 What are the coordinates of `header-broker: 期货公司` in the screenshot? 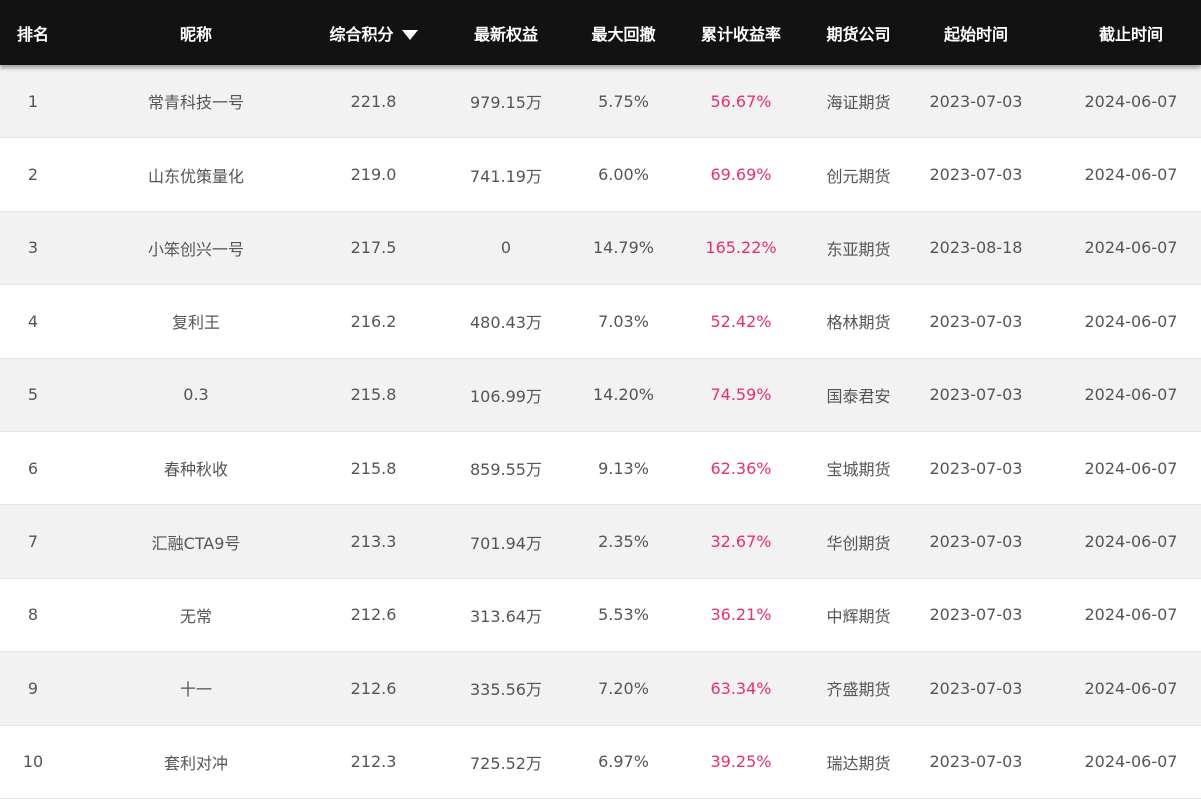 It's located at (858, 33).